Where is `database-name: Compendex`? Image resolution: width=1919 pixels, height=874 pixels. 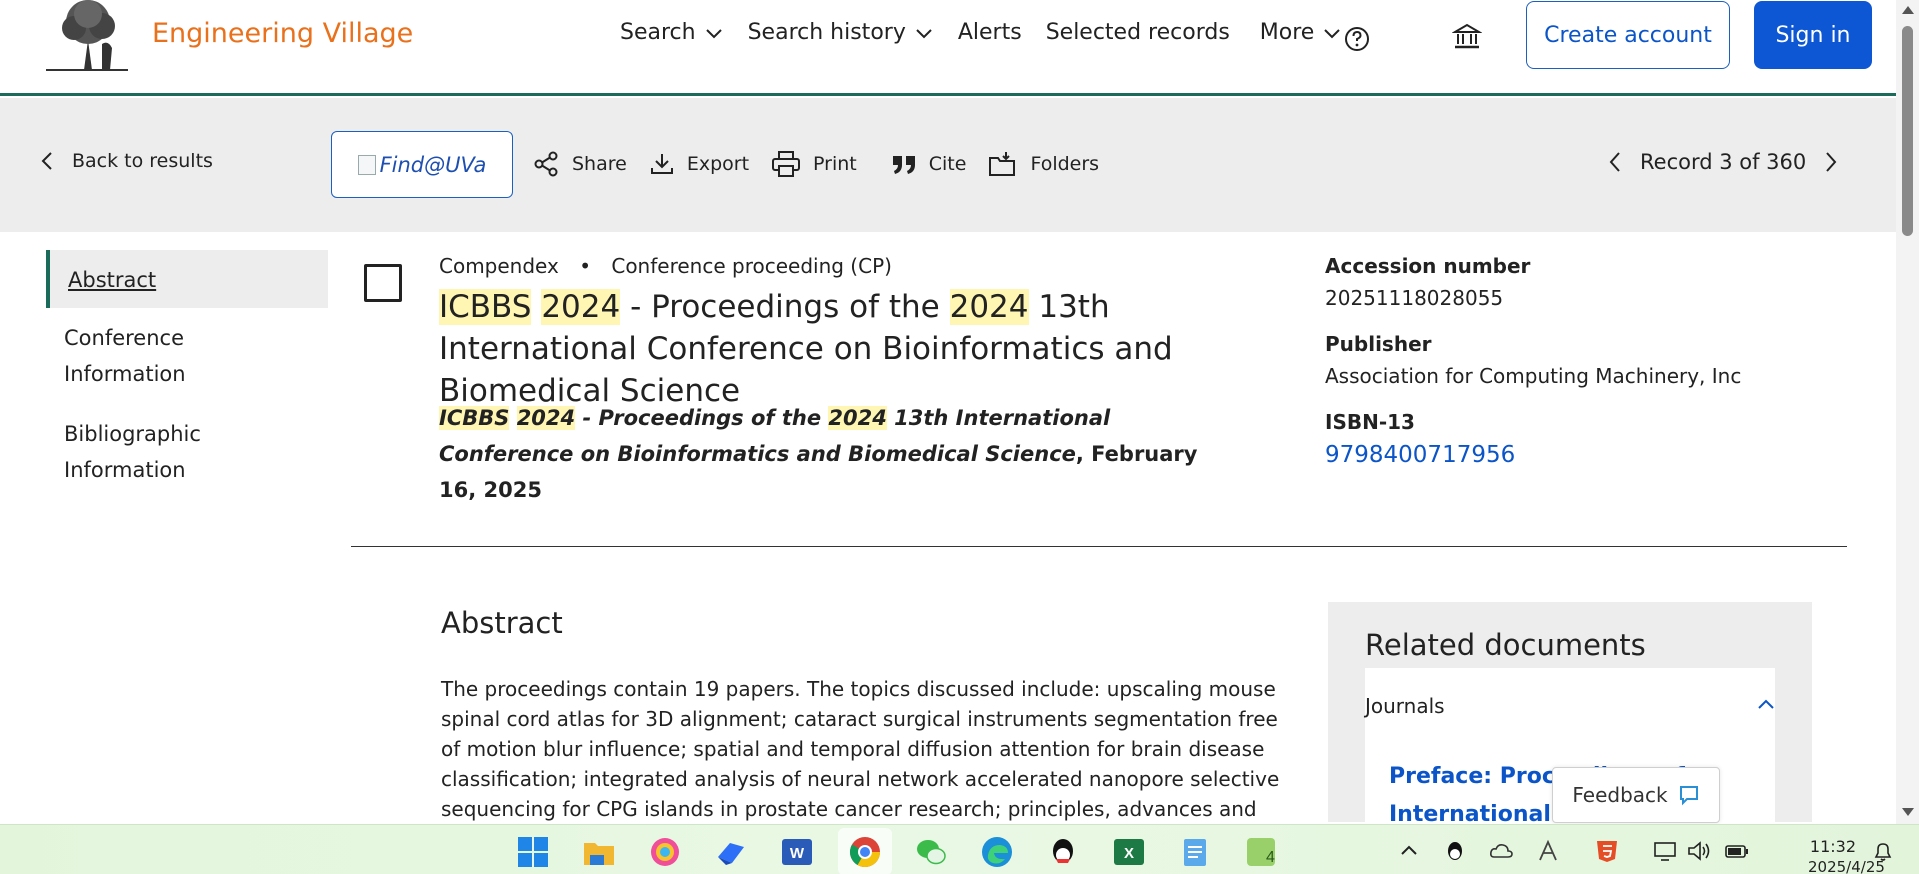 database-name: Compendex is located at coordinates (499, 266).